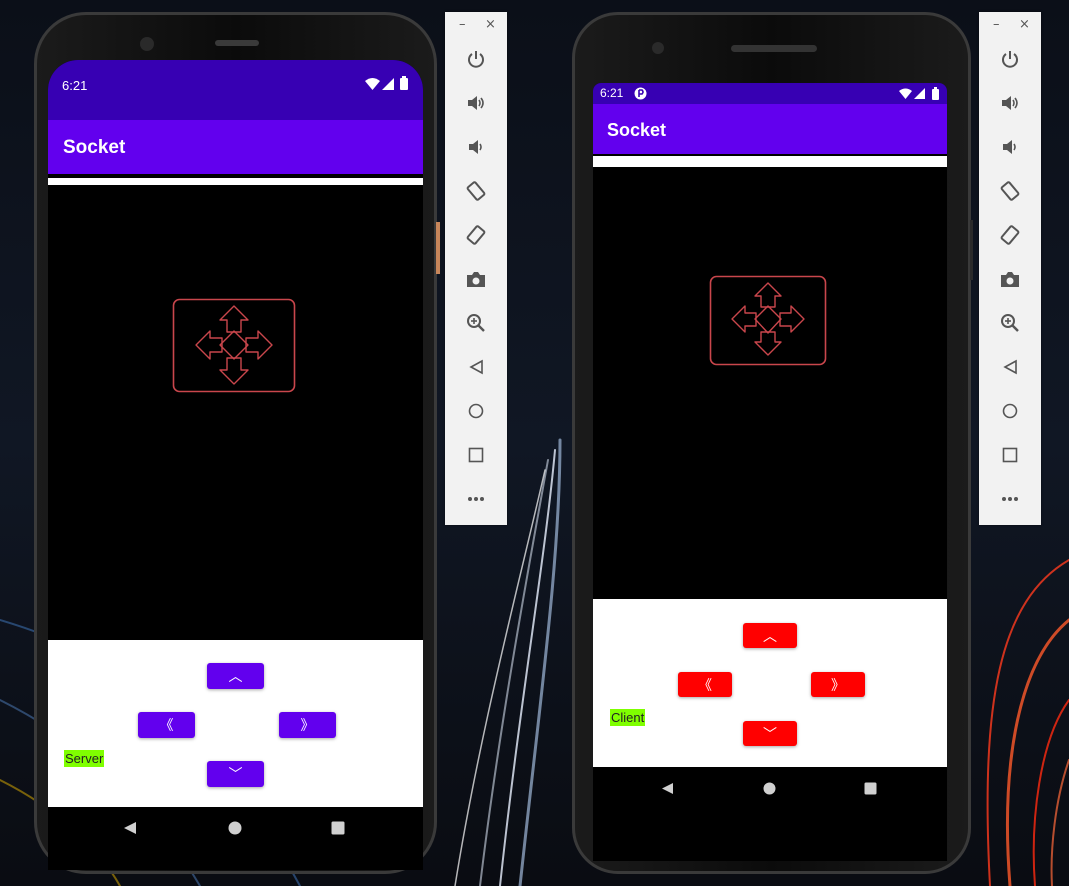  I want to click on volume-rocker, so click(438, 248).